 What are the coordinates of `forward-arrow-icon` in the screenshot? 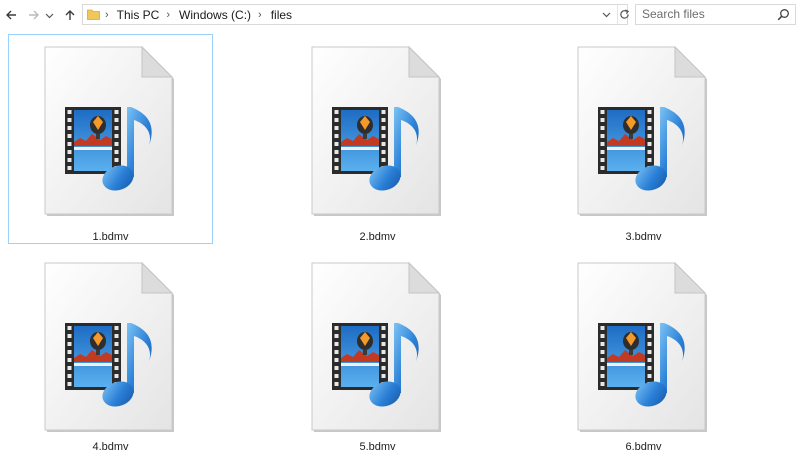 It's located at (34, 15).